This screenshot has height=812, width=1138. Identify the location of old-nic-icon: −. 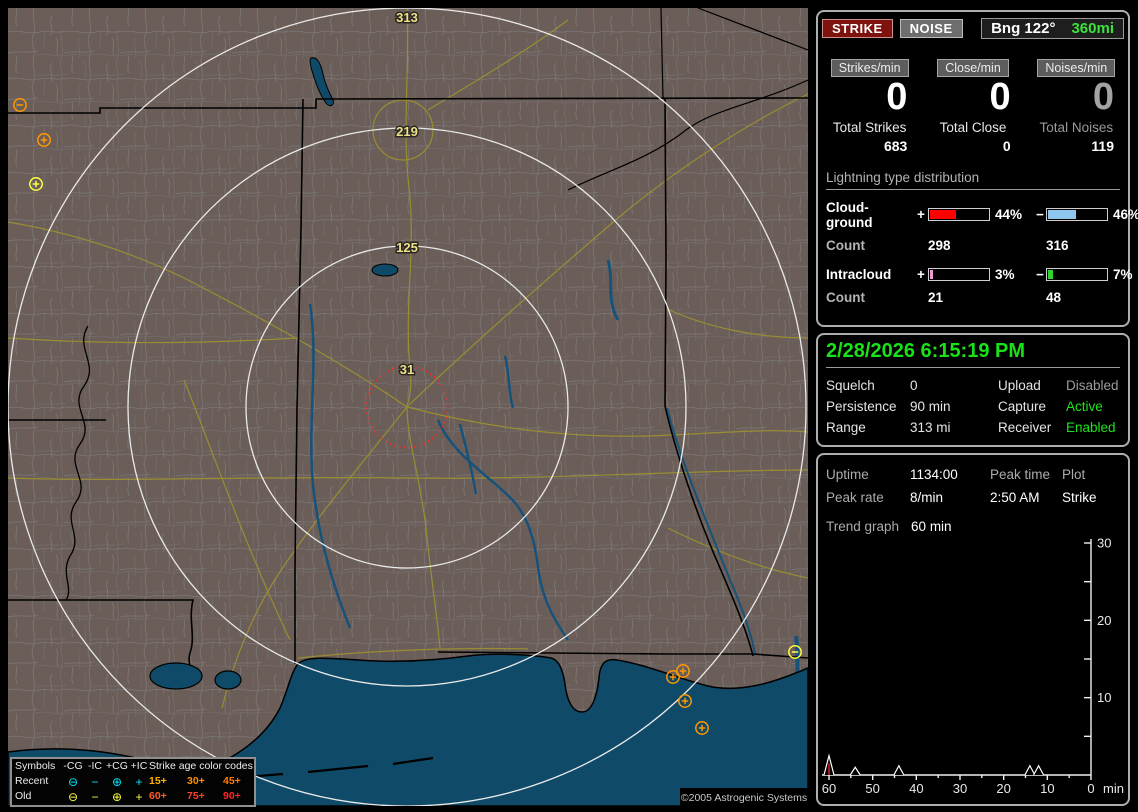
(95, 796).